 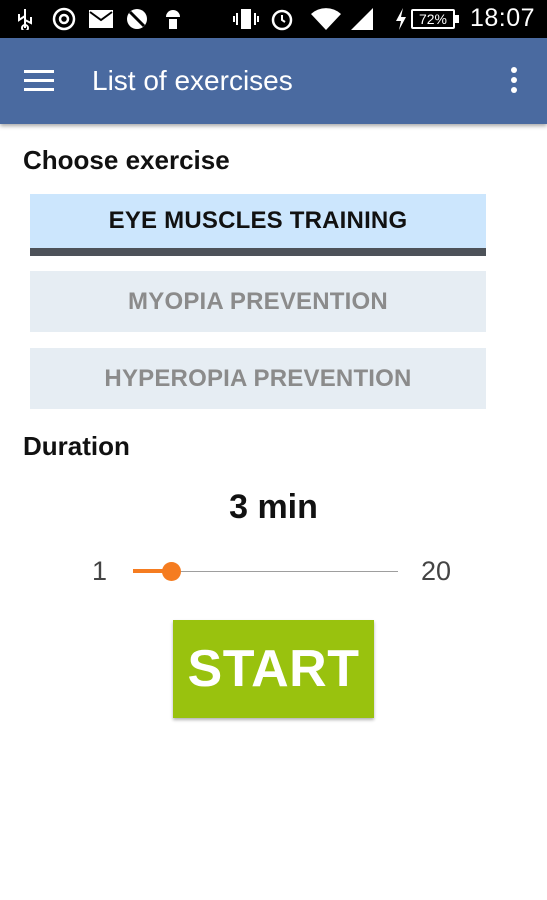 I want to click on signal-icon, so click(x=362, y=19).